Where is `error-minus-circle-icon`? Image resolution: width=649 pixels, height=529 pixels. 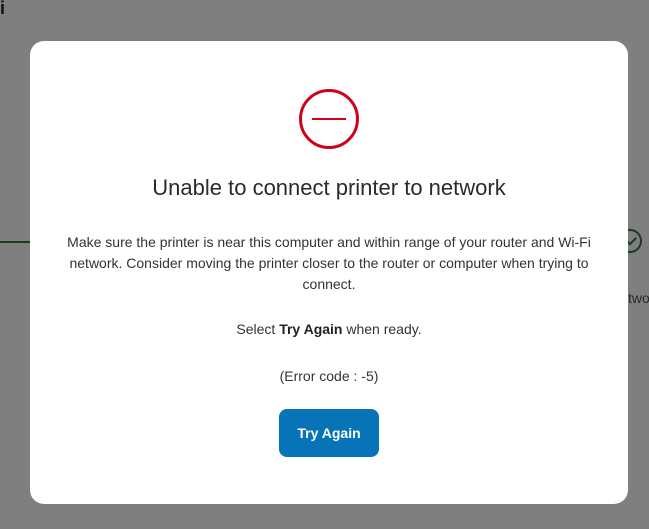
error-minus-circle-icon is located at coordinates (329, 119).